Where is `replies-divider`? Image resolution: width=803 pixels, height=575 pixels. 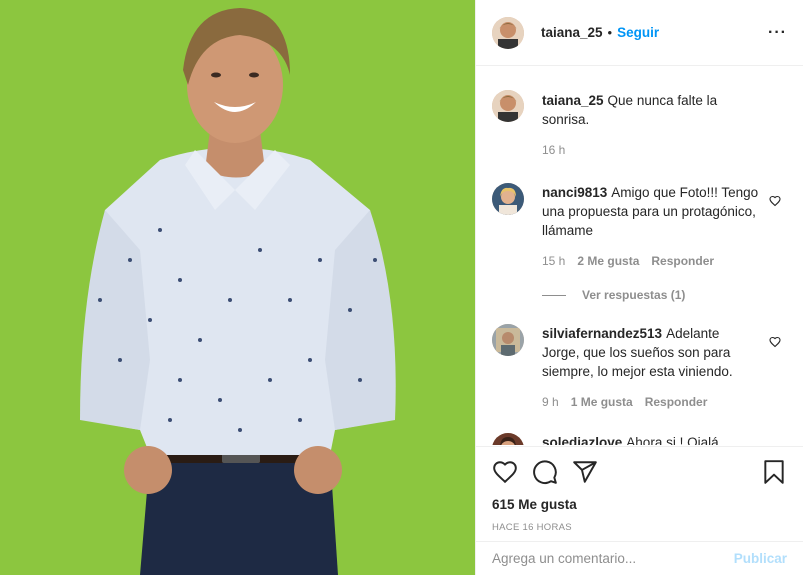
replies-divider is located at coordinates (554, 295).